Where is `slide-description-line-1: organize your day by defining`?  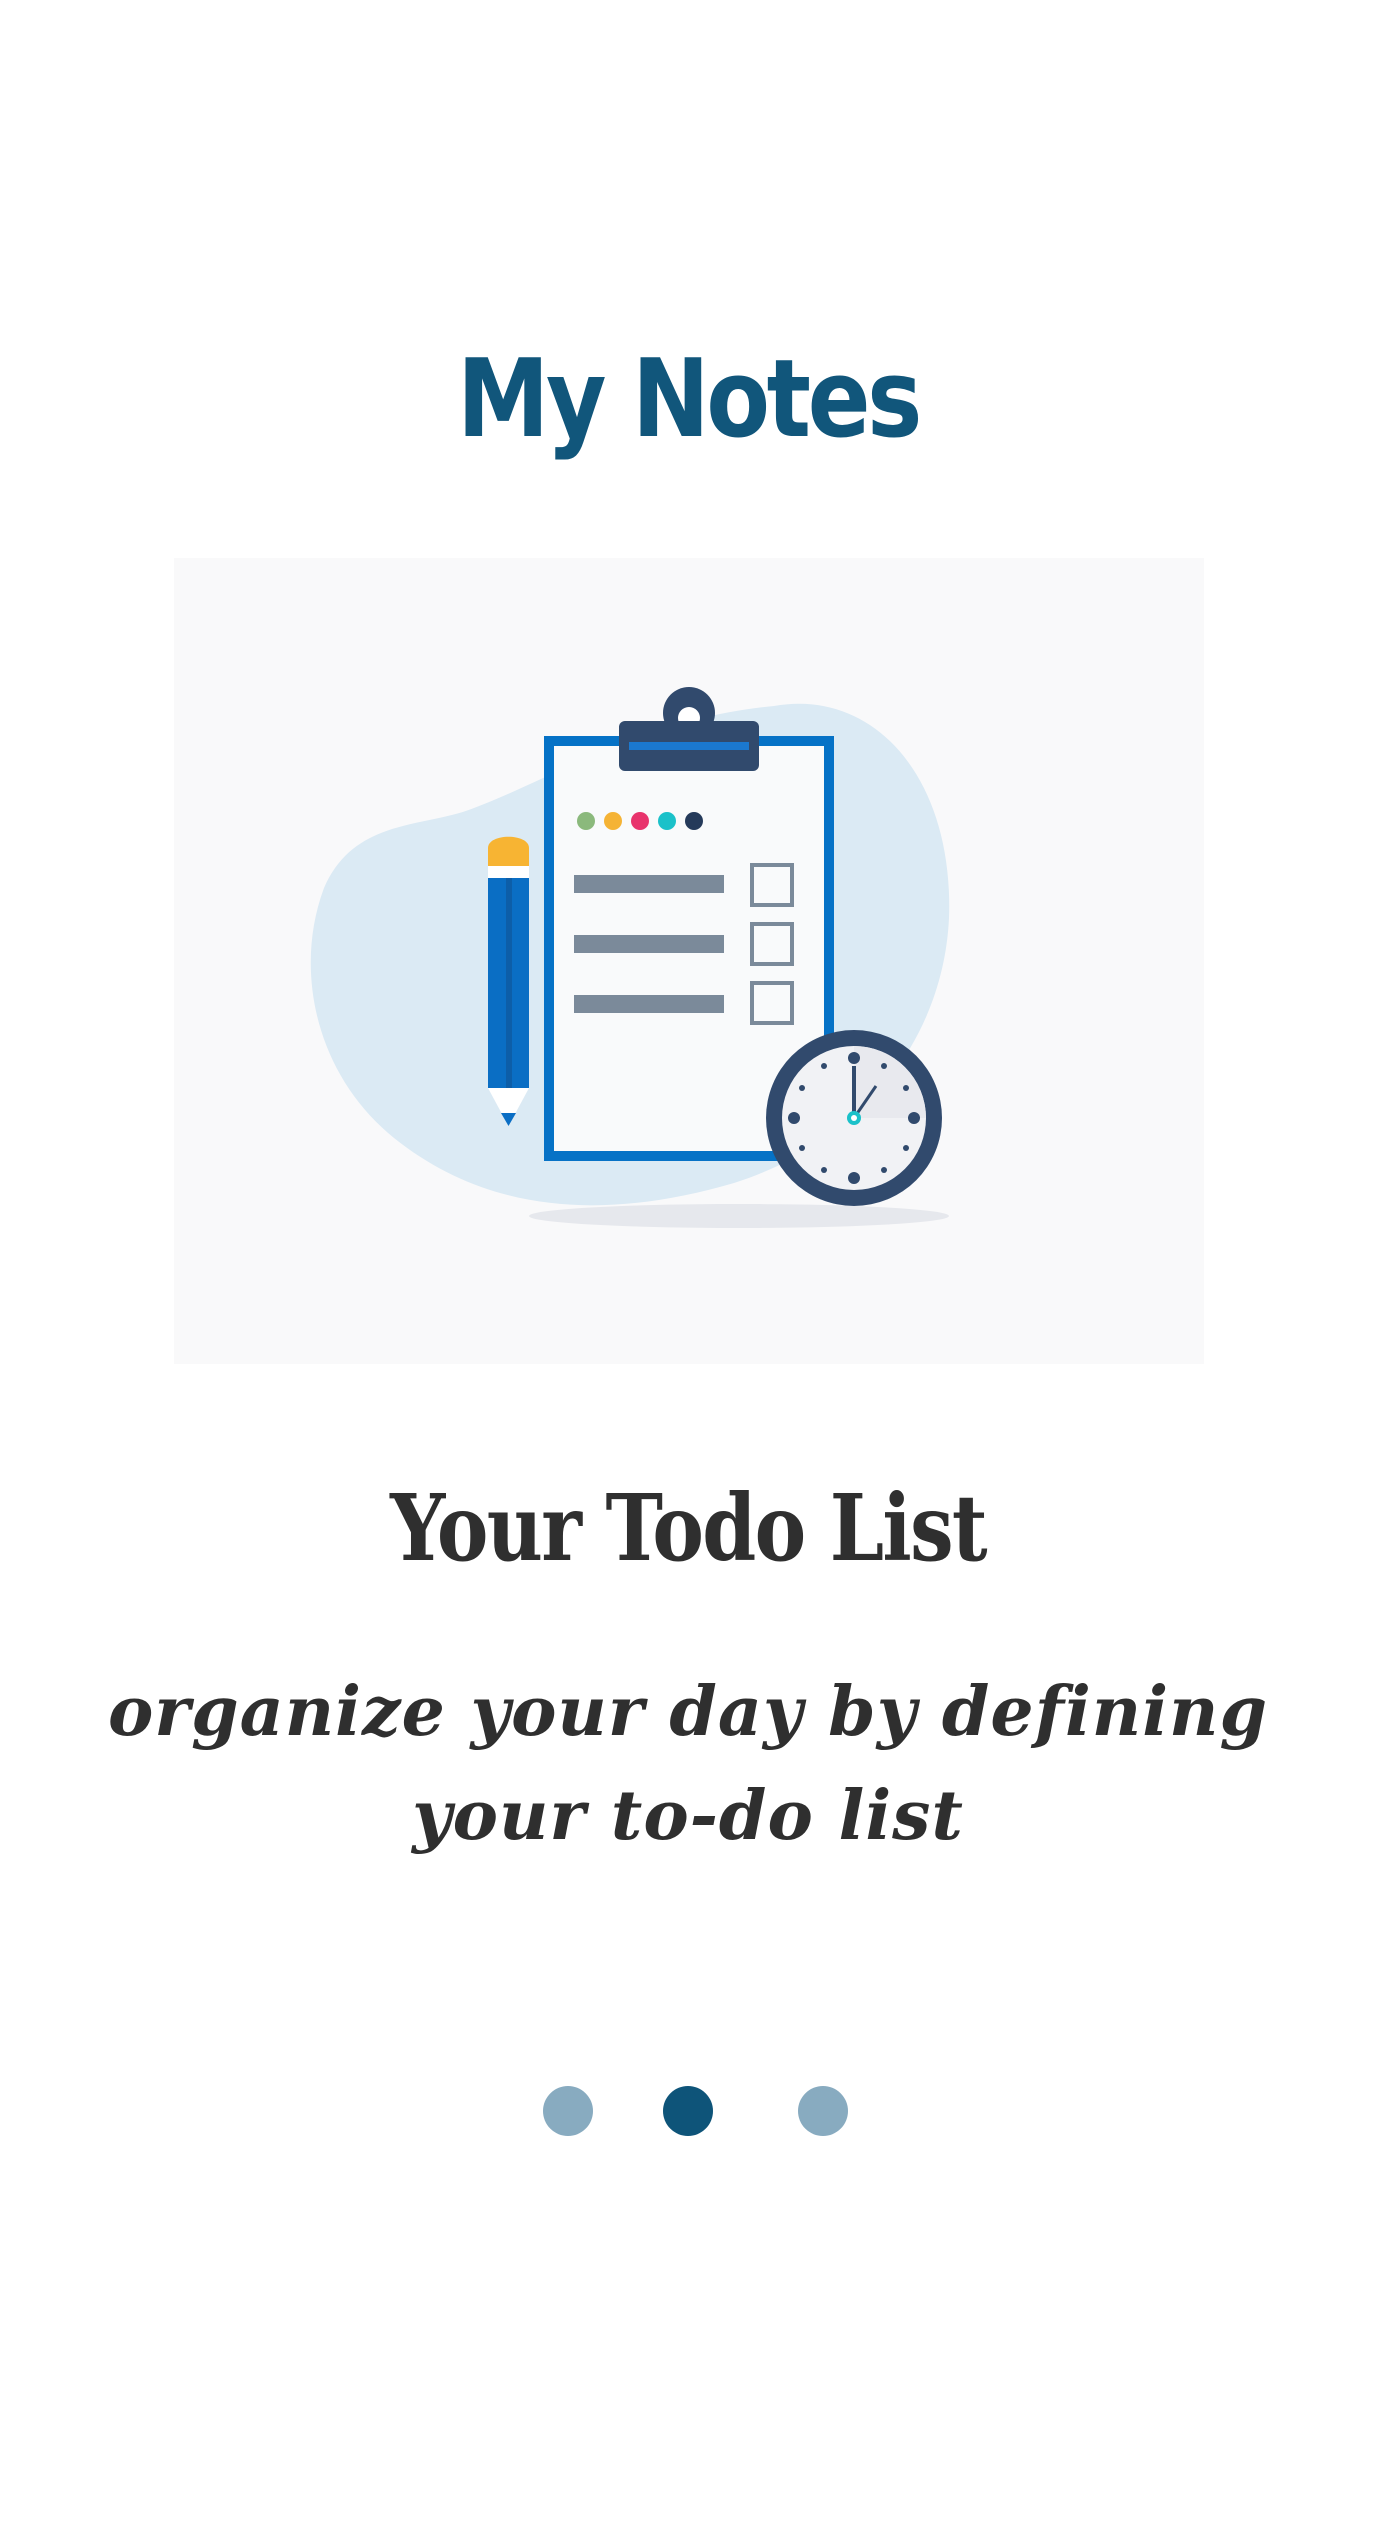
slide-description-line-1: organize your day by defining is located at coordinates (688, 1712).